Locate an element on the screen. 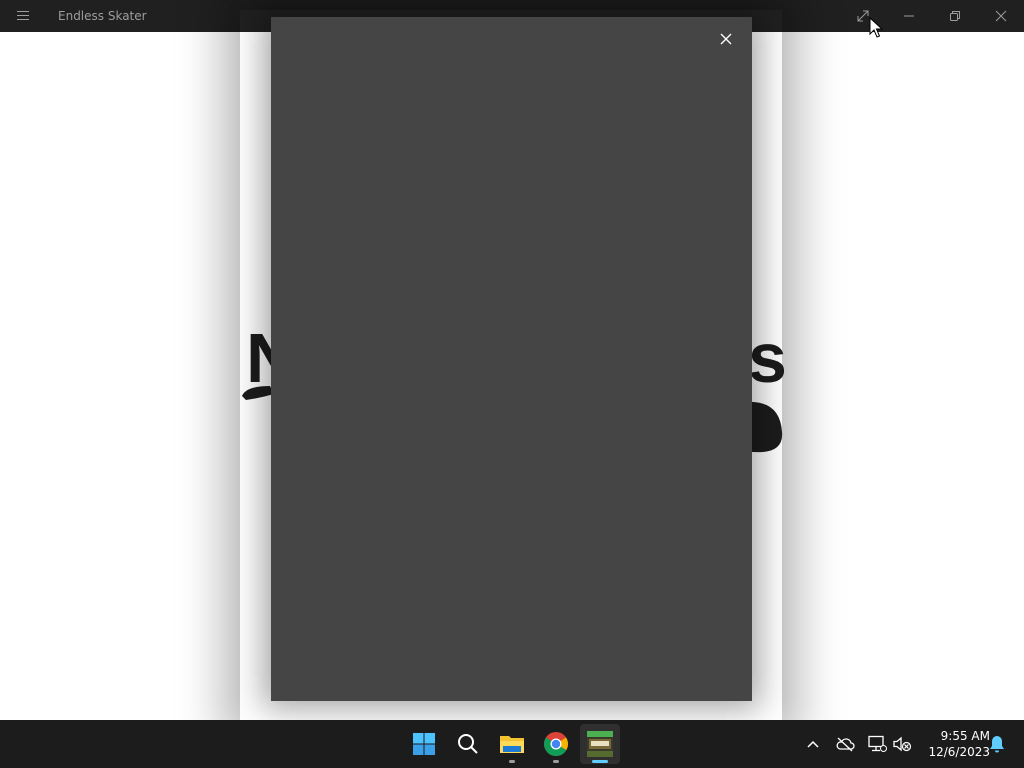  endless-skater-app-icon is located at coordinates (600, 744).